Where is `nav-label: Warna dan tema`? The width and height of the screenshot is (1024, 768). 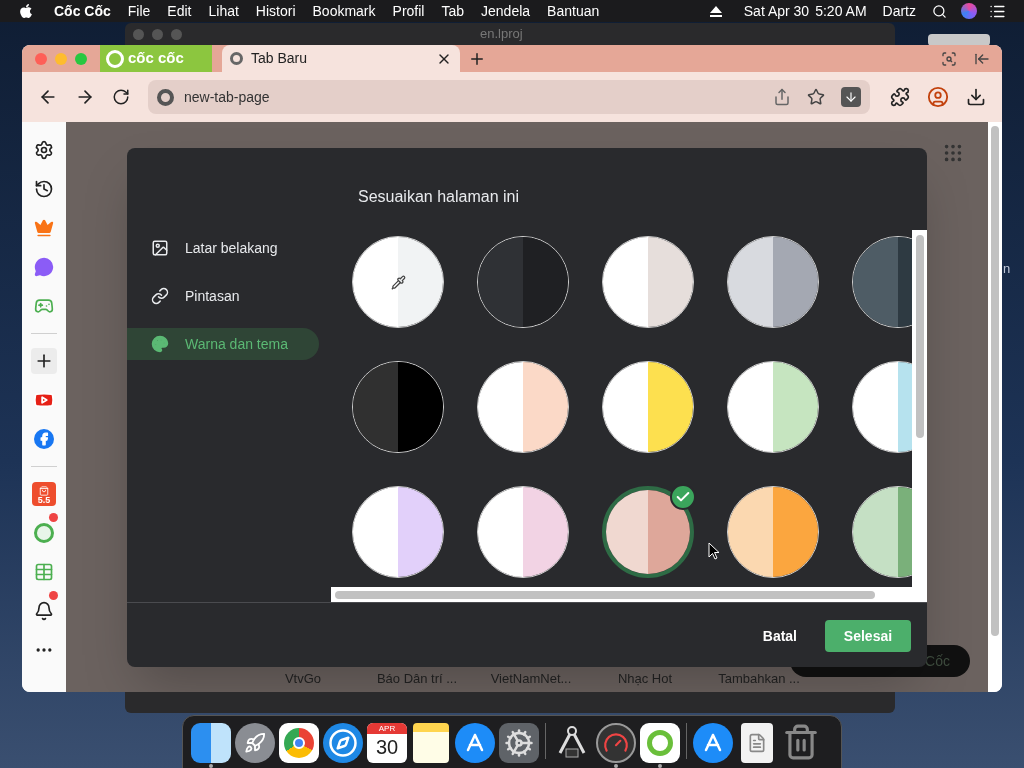
nav-label: Warna dan tema is located at coordinates (236, 344).